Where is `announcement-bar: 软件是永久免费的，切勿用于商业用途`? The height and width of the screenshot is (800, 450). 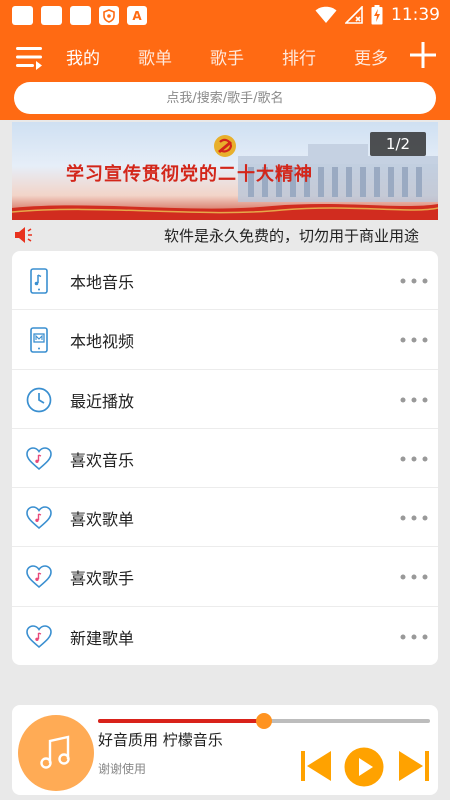 announcement-bar: 软件是永久免费的，切勿用于商业用途 is located at coordinates (225, 235).